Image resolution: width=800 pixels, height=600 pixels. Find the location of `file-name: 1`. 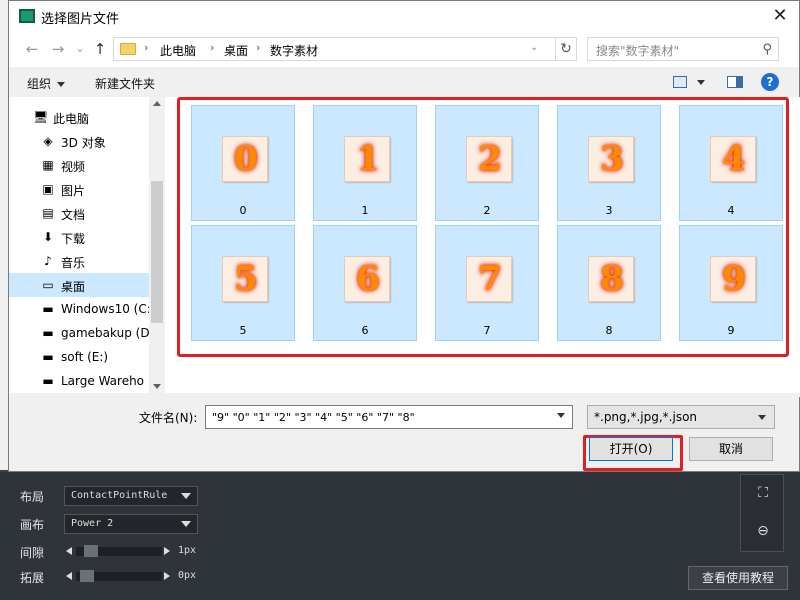

file-name: 1 is located at coordinates (365, 210).